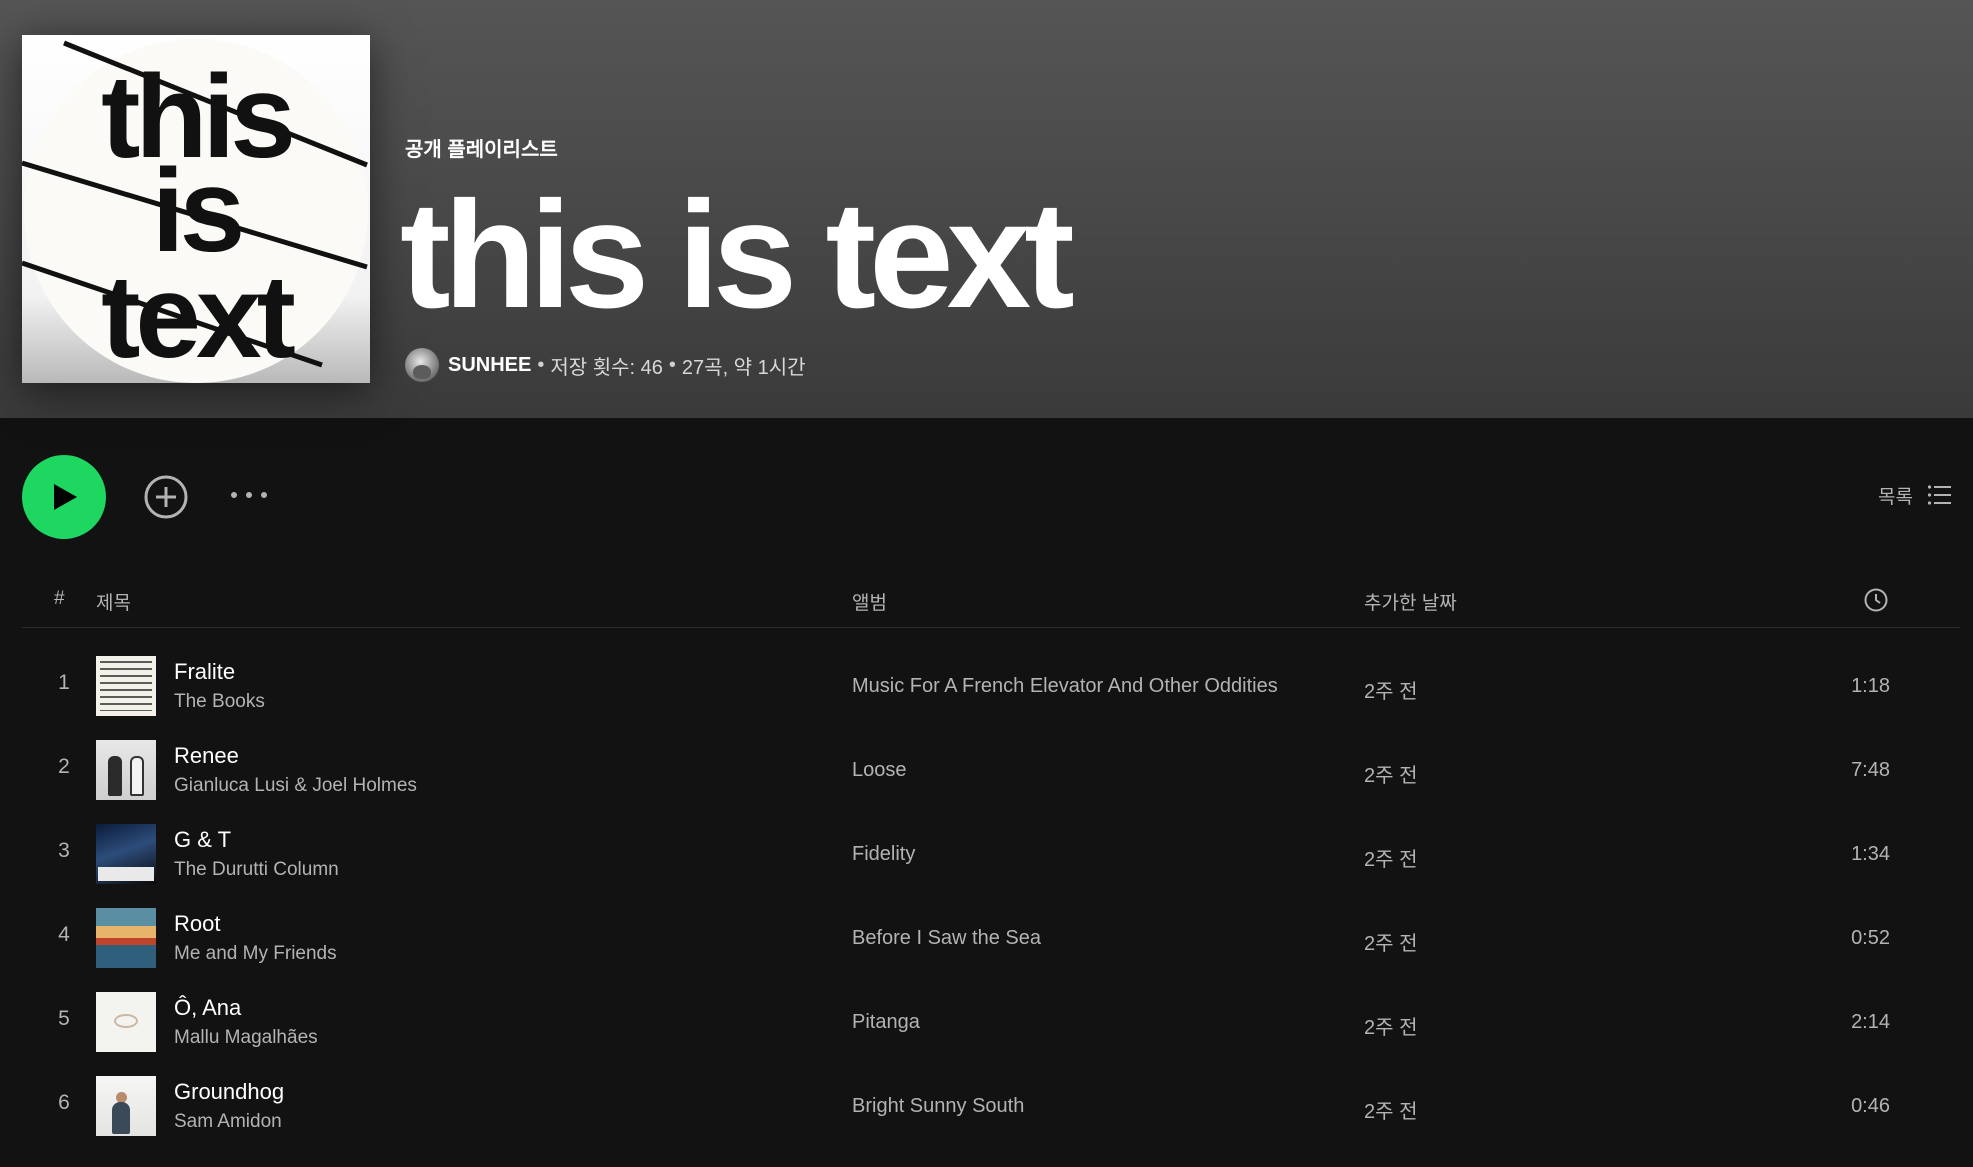 The height and width of the screenshot is (1167, 1973). Describe the element at coordinates (202, 840) in the screenshot. I see `track-title: G & T` at that location.